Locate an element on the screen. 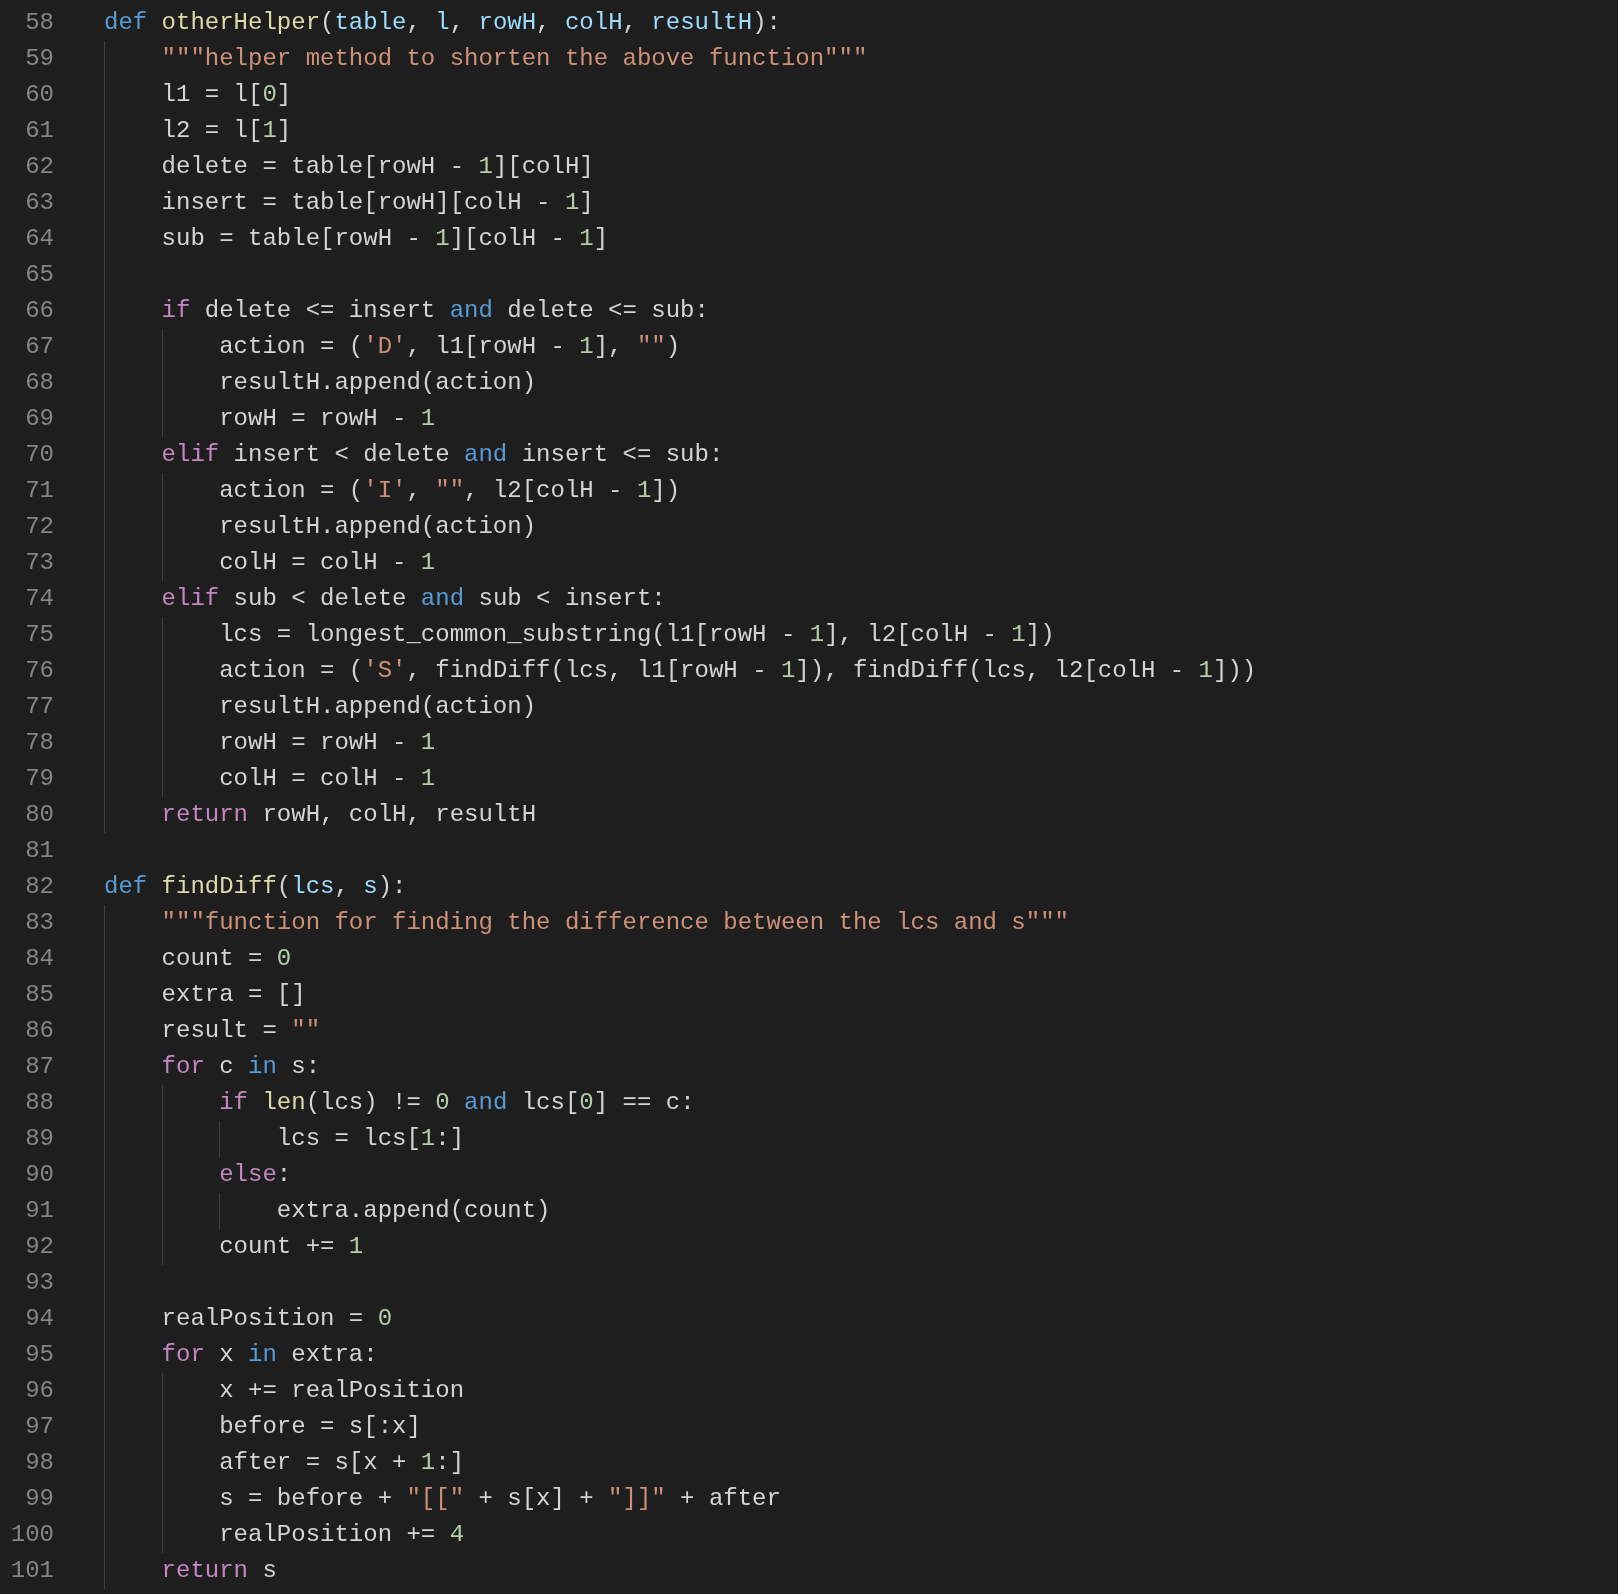 The image size is (1618, 1594). code-line: elif insert < delete and insert <= sub: is located at coordinates (442, 455).